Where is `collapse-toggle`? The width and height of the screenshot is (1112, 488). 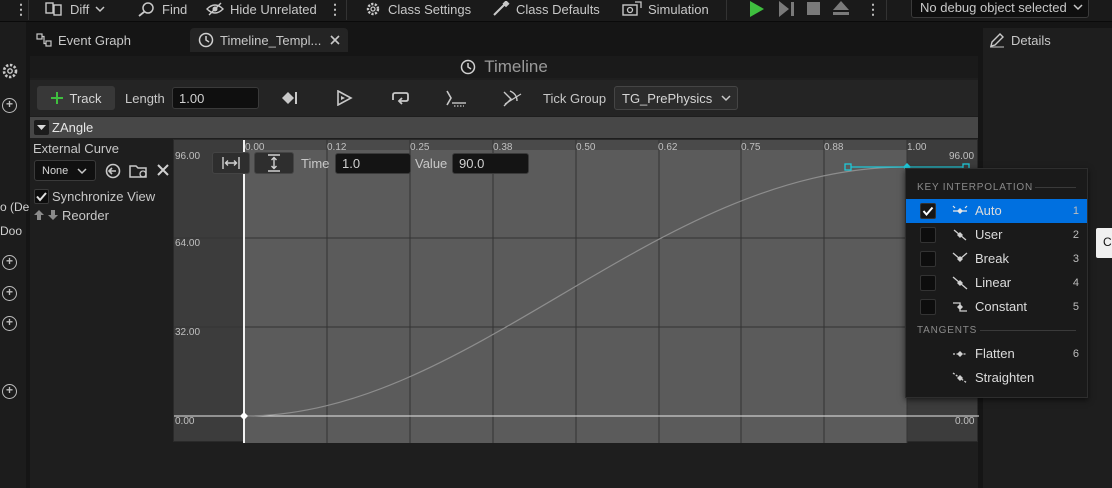 collapse-toggle is located at coordinates (41, 127).